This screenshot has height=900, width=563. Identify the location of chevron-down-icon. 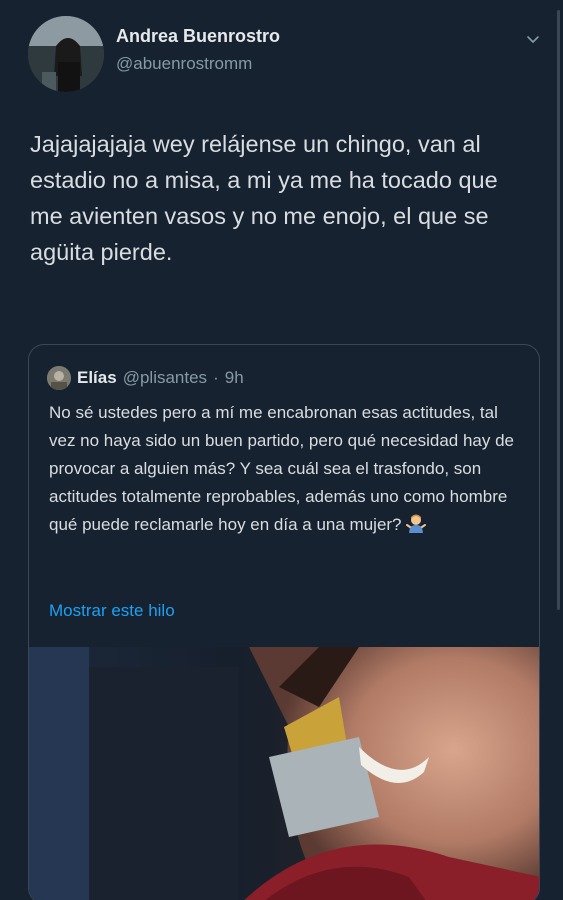
(533, 40).